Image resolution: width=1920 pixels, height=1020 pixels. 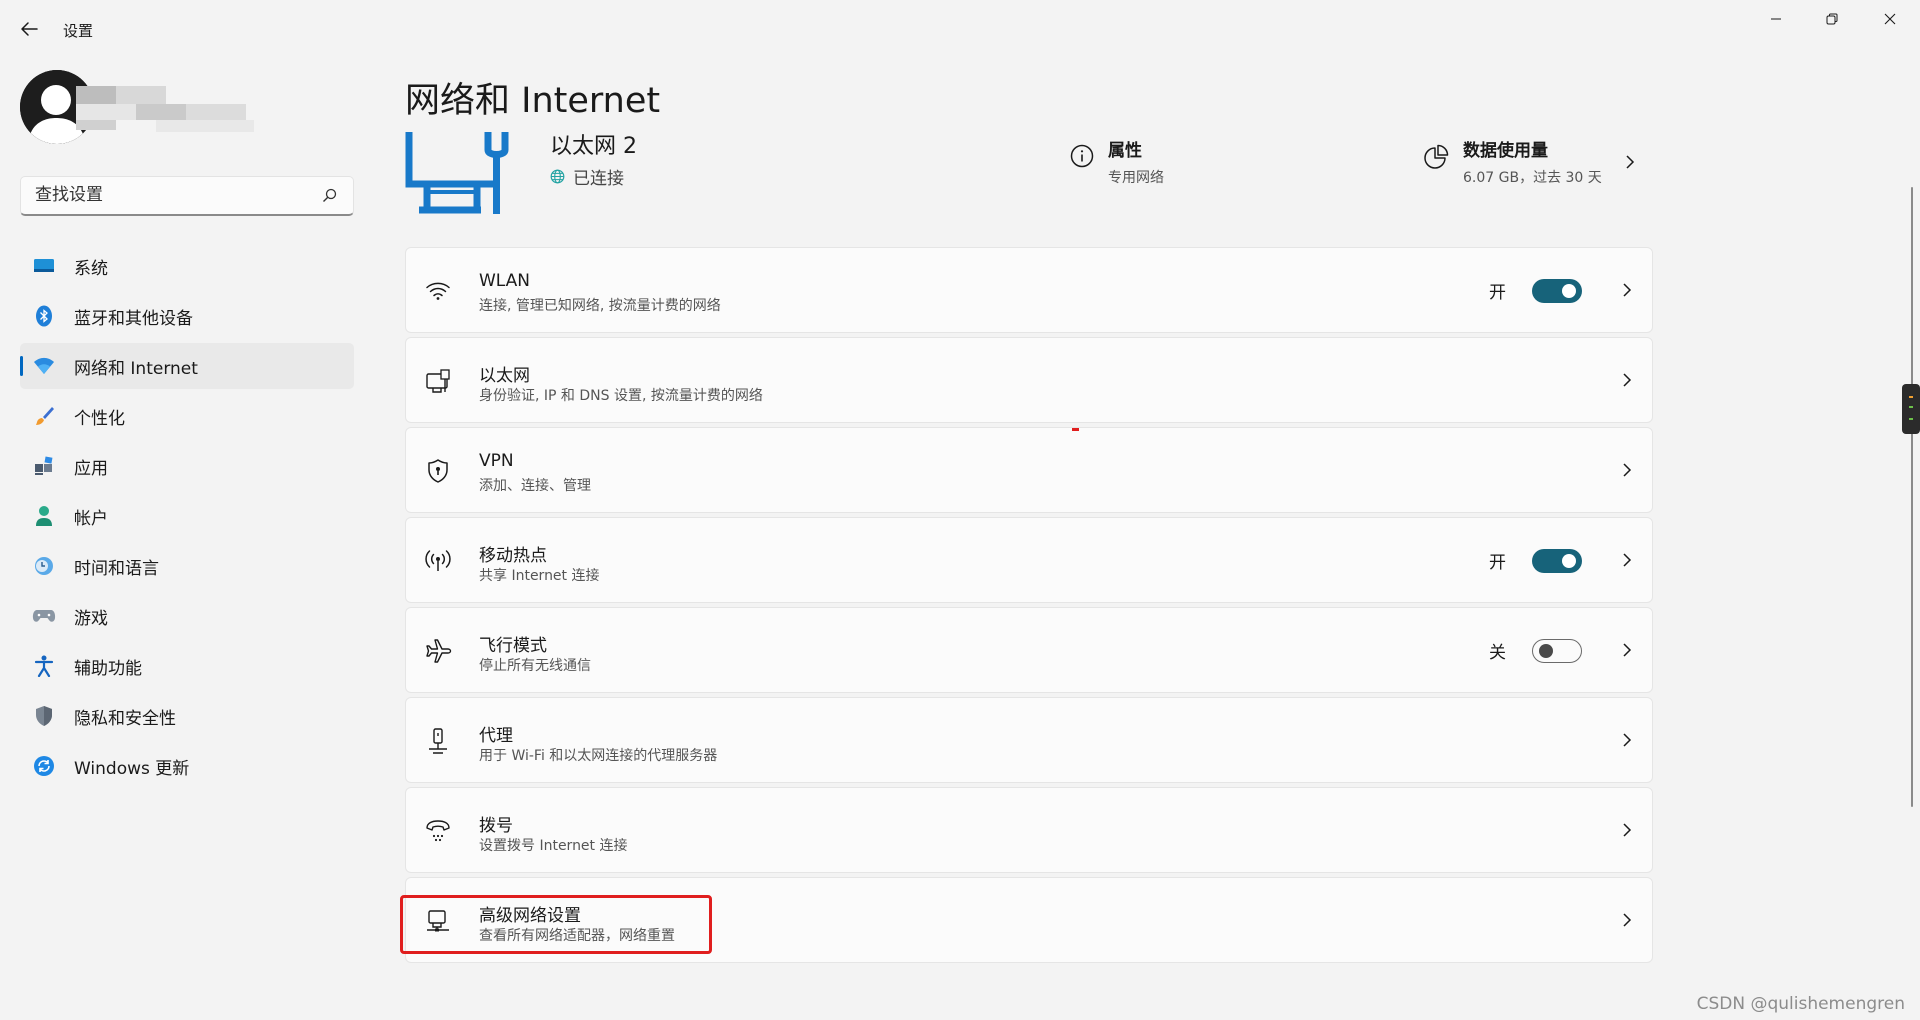 I want to click on card-dialup: 拨号 设置拨号 Internet 连接, so click(x=1029, y=830).